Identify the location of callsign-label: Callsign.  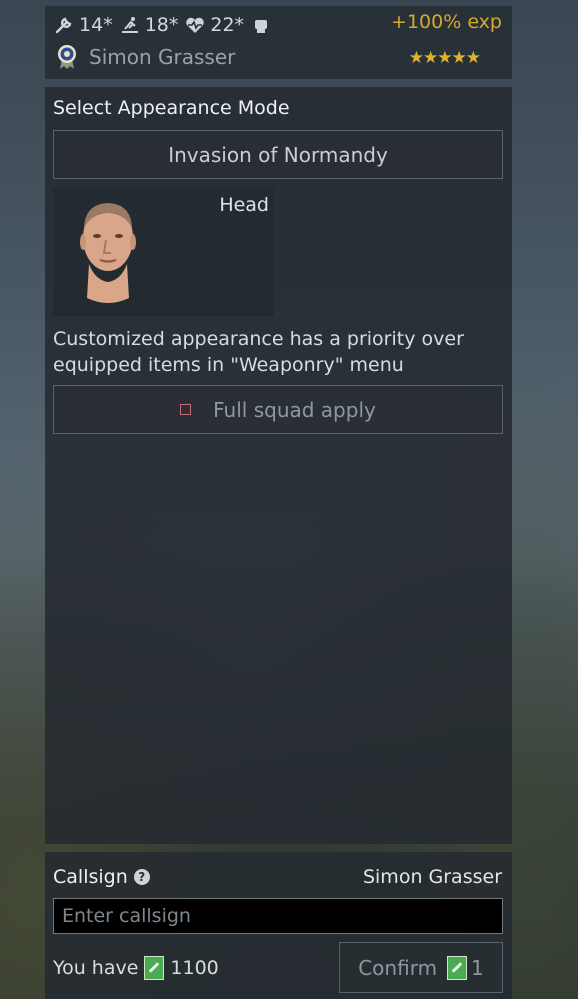
(90, 877).